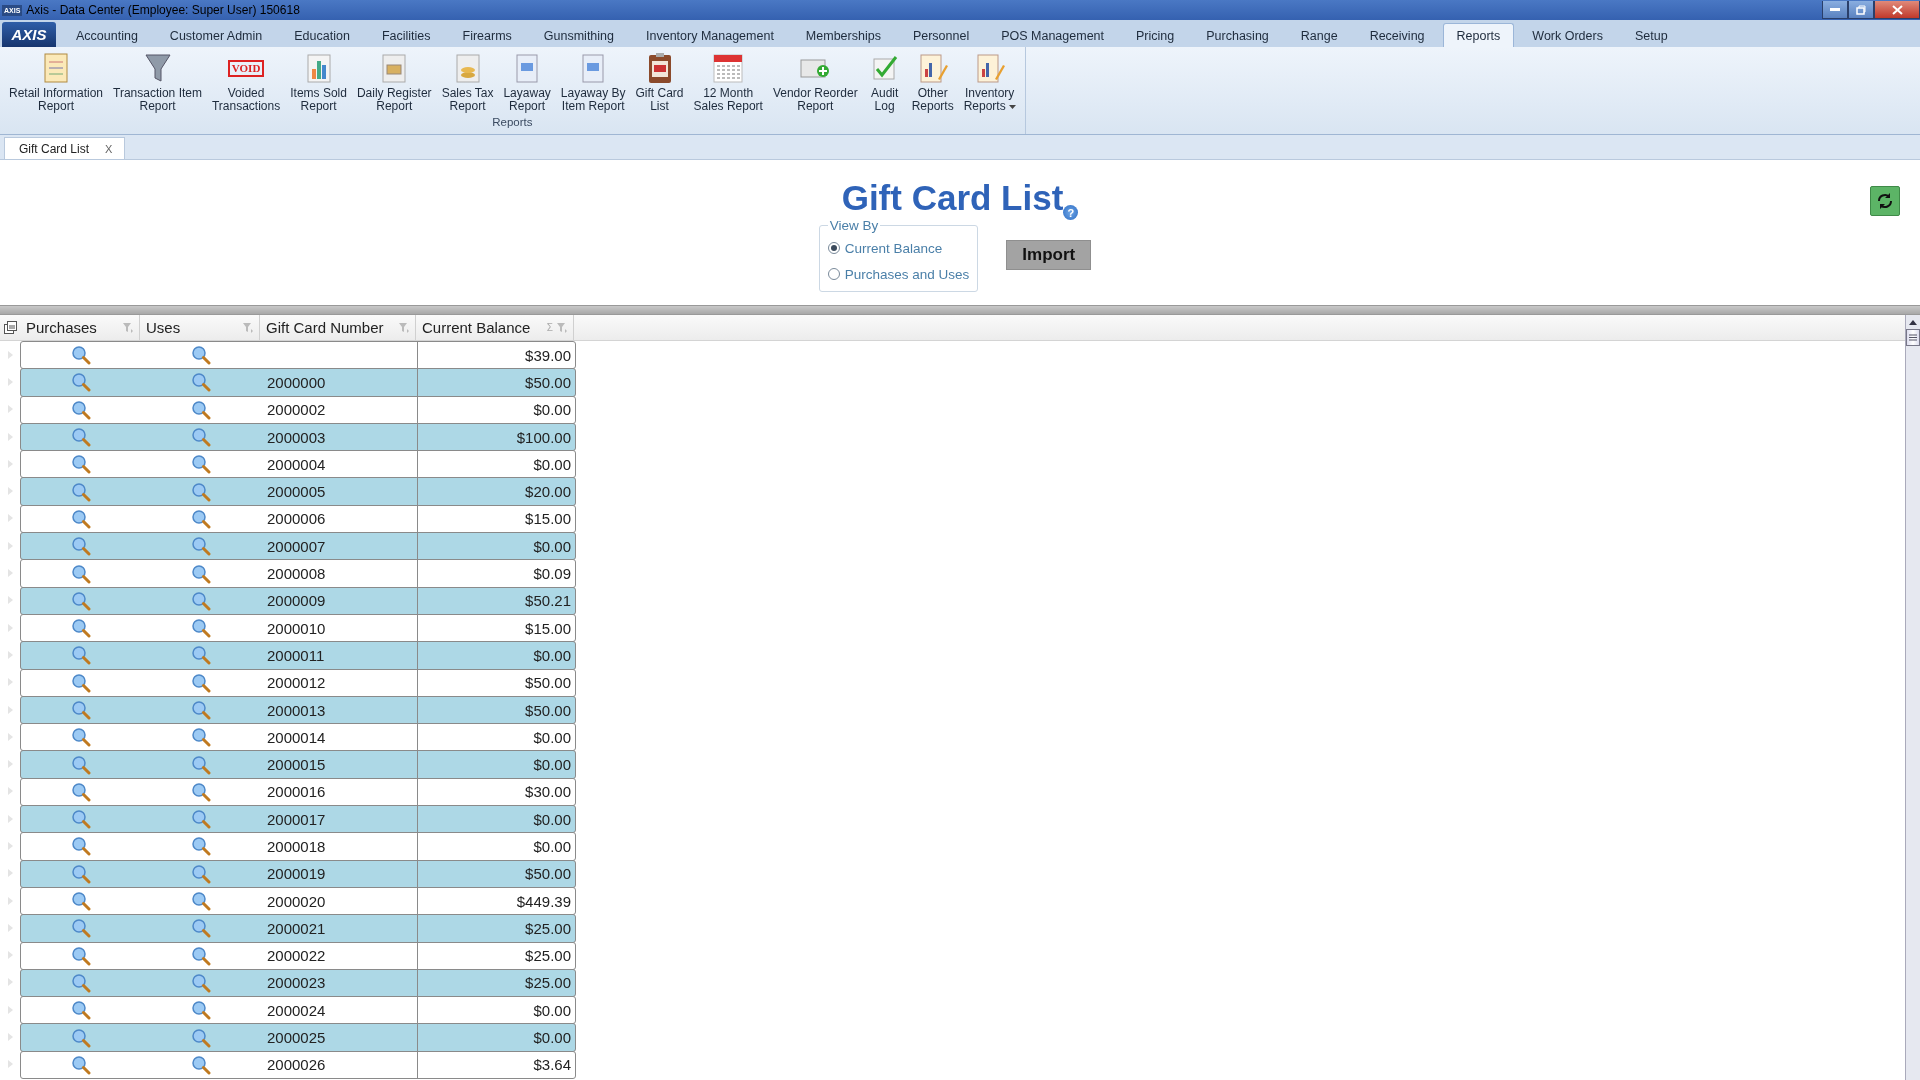  Describe the element at coordinates (394, 82) in the screenshot. I see `ribbon-button: Daily Register Report` at that location.